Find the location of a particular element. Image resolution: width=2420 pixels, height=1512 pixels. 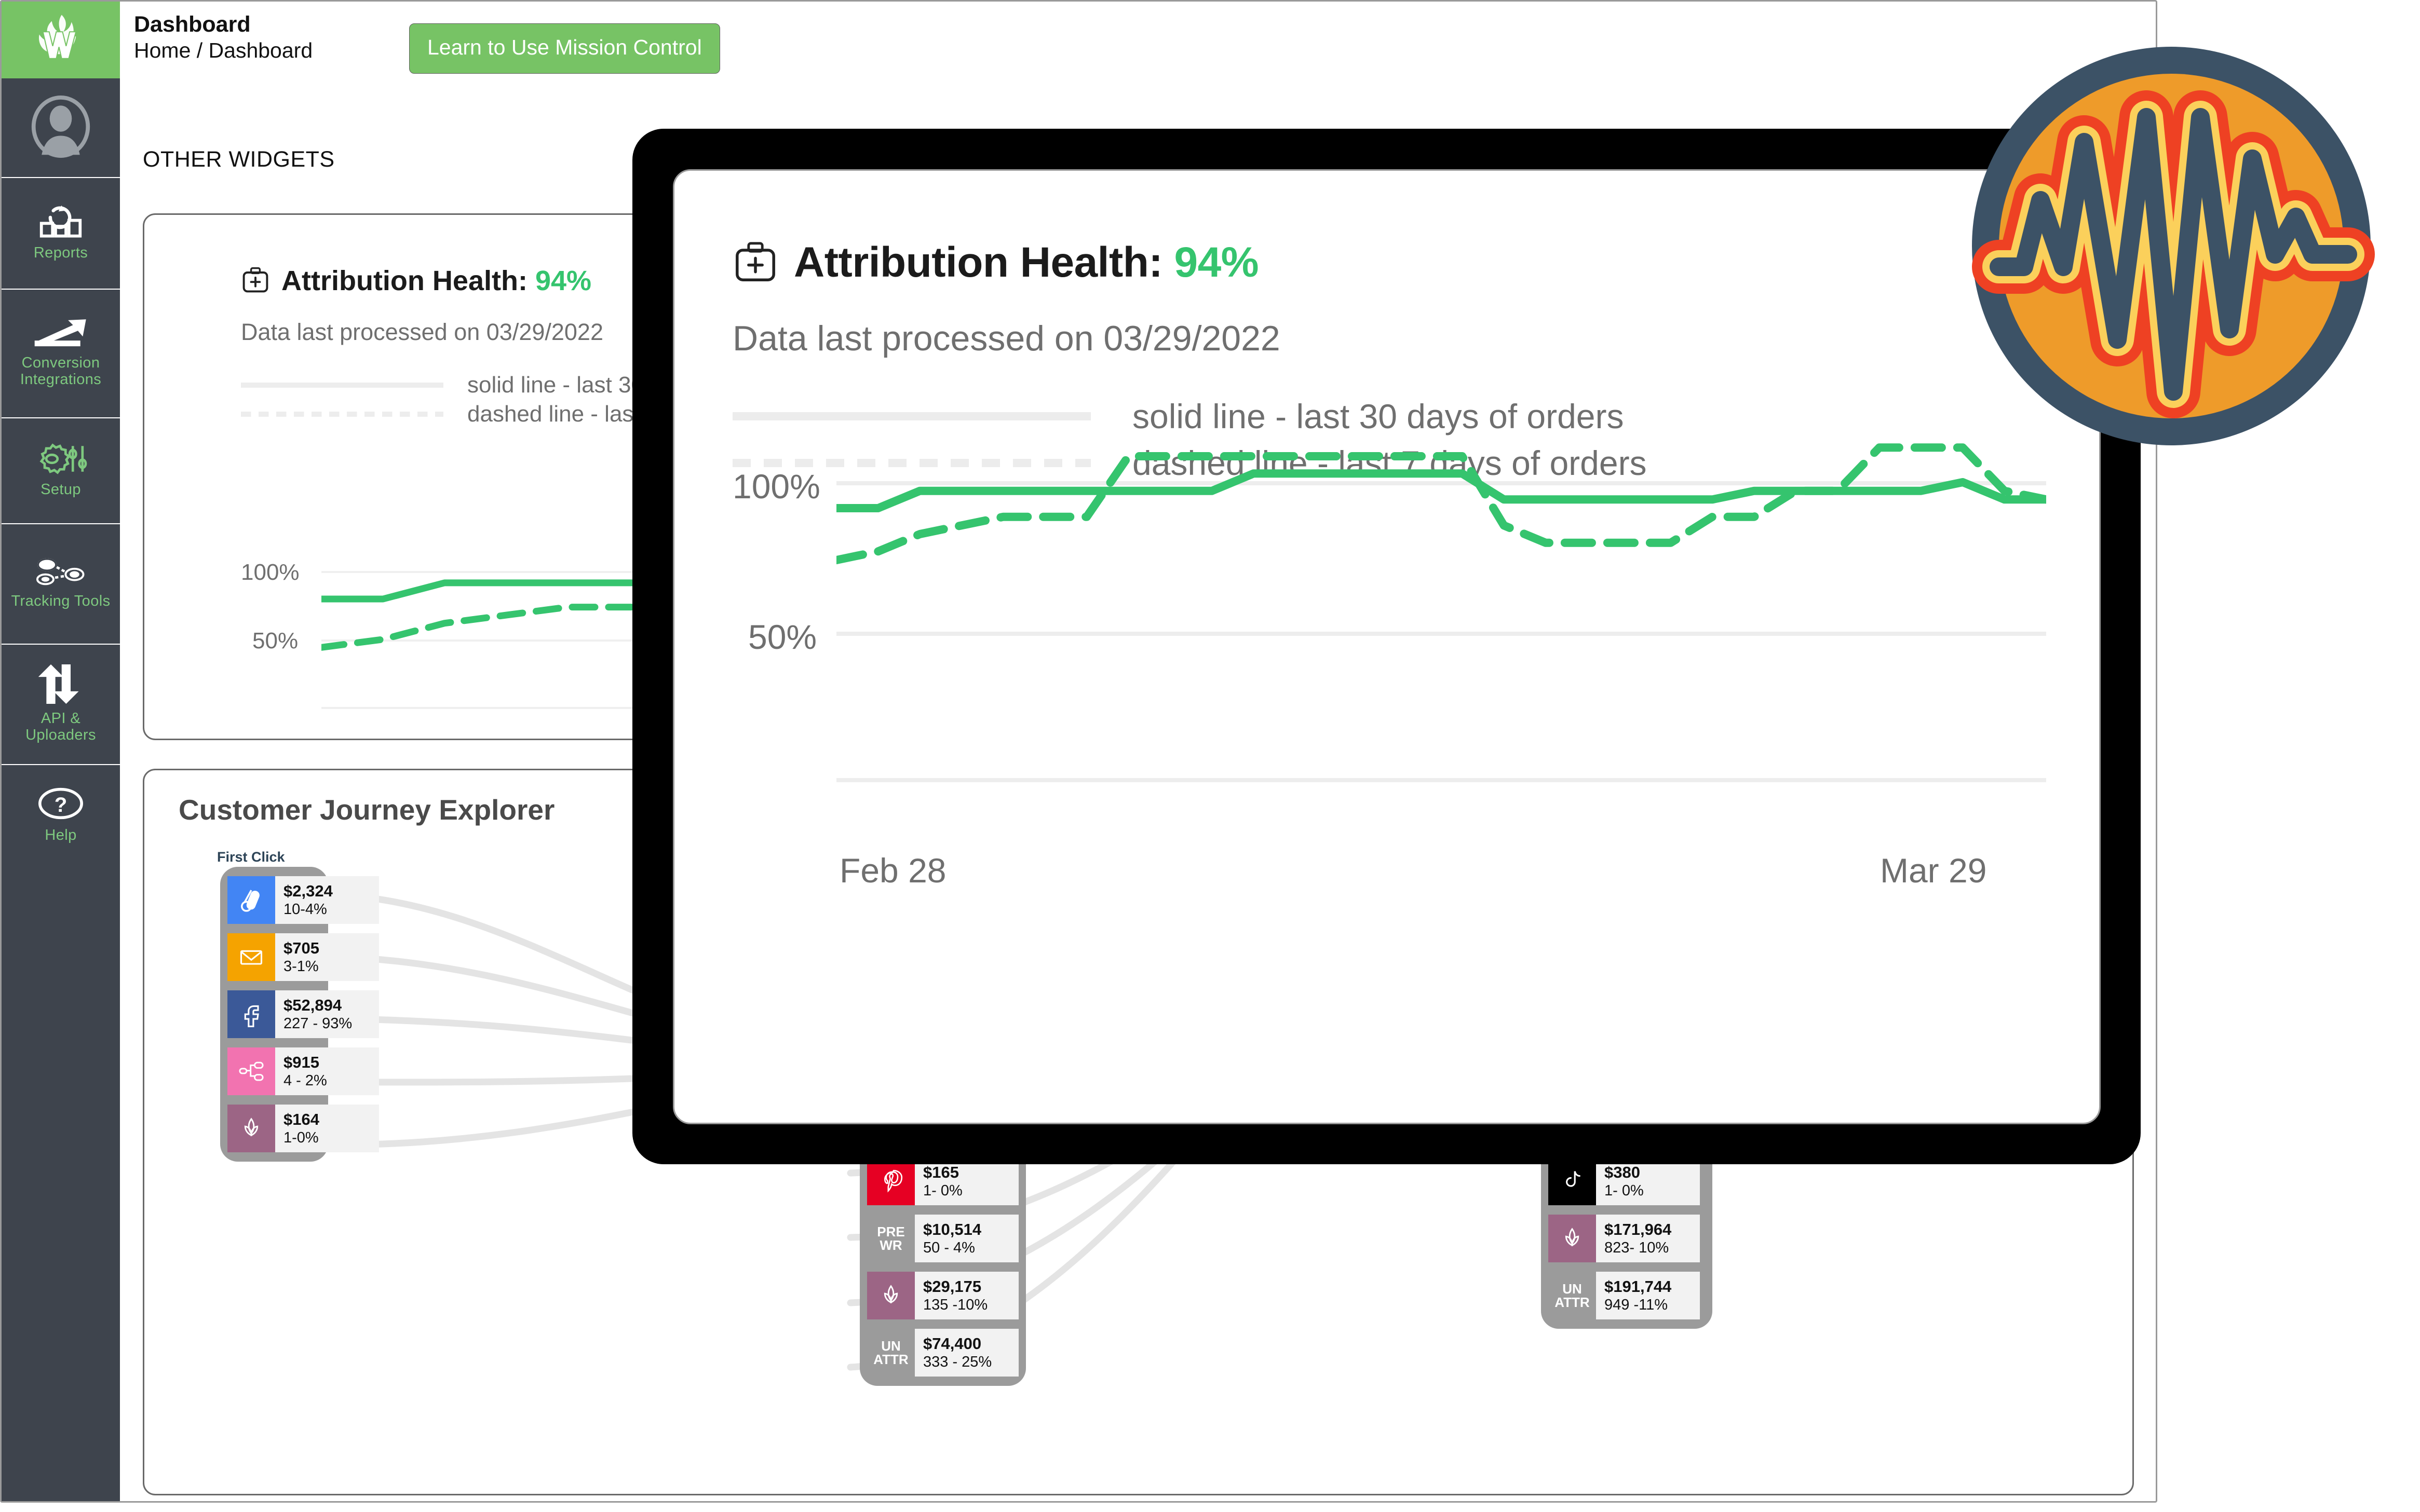

sidebar-item-reports: Reports is located at coordinates (61, 233).